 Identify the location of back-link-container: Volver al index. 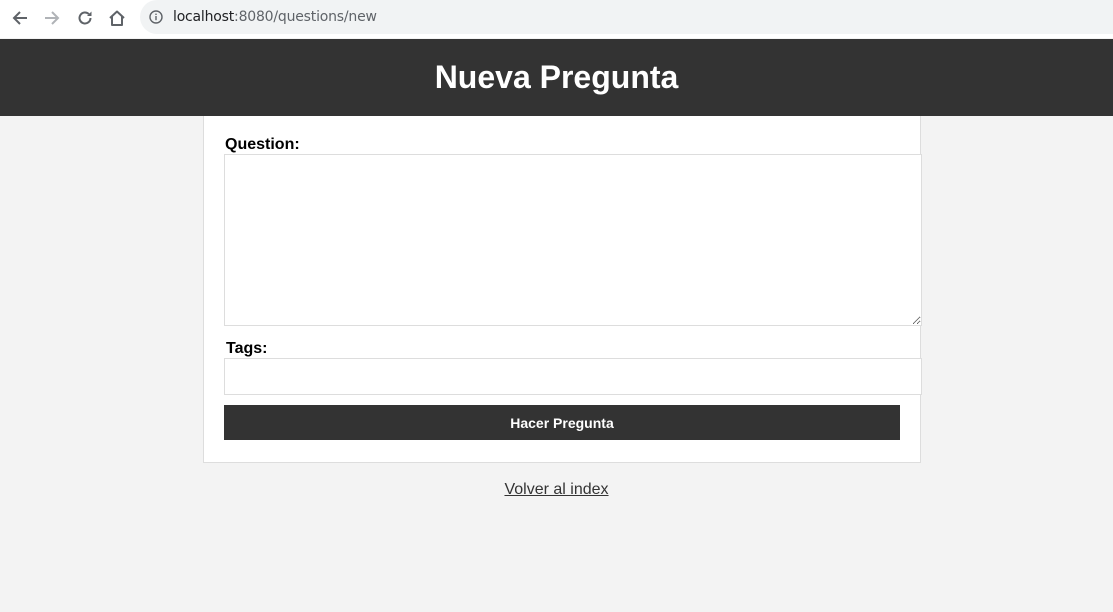
(556, 490).